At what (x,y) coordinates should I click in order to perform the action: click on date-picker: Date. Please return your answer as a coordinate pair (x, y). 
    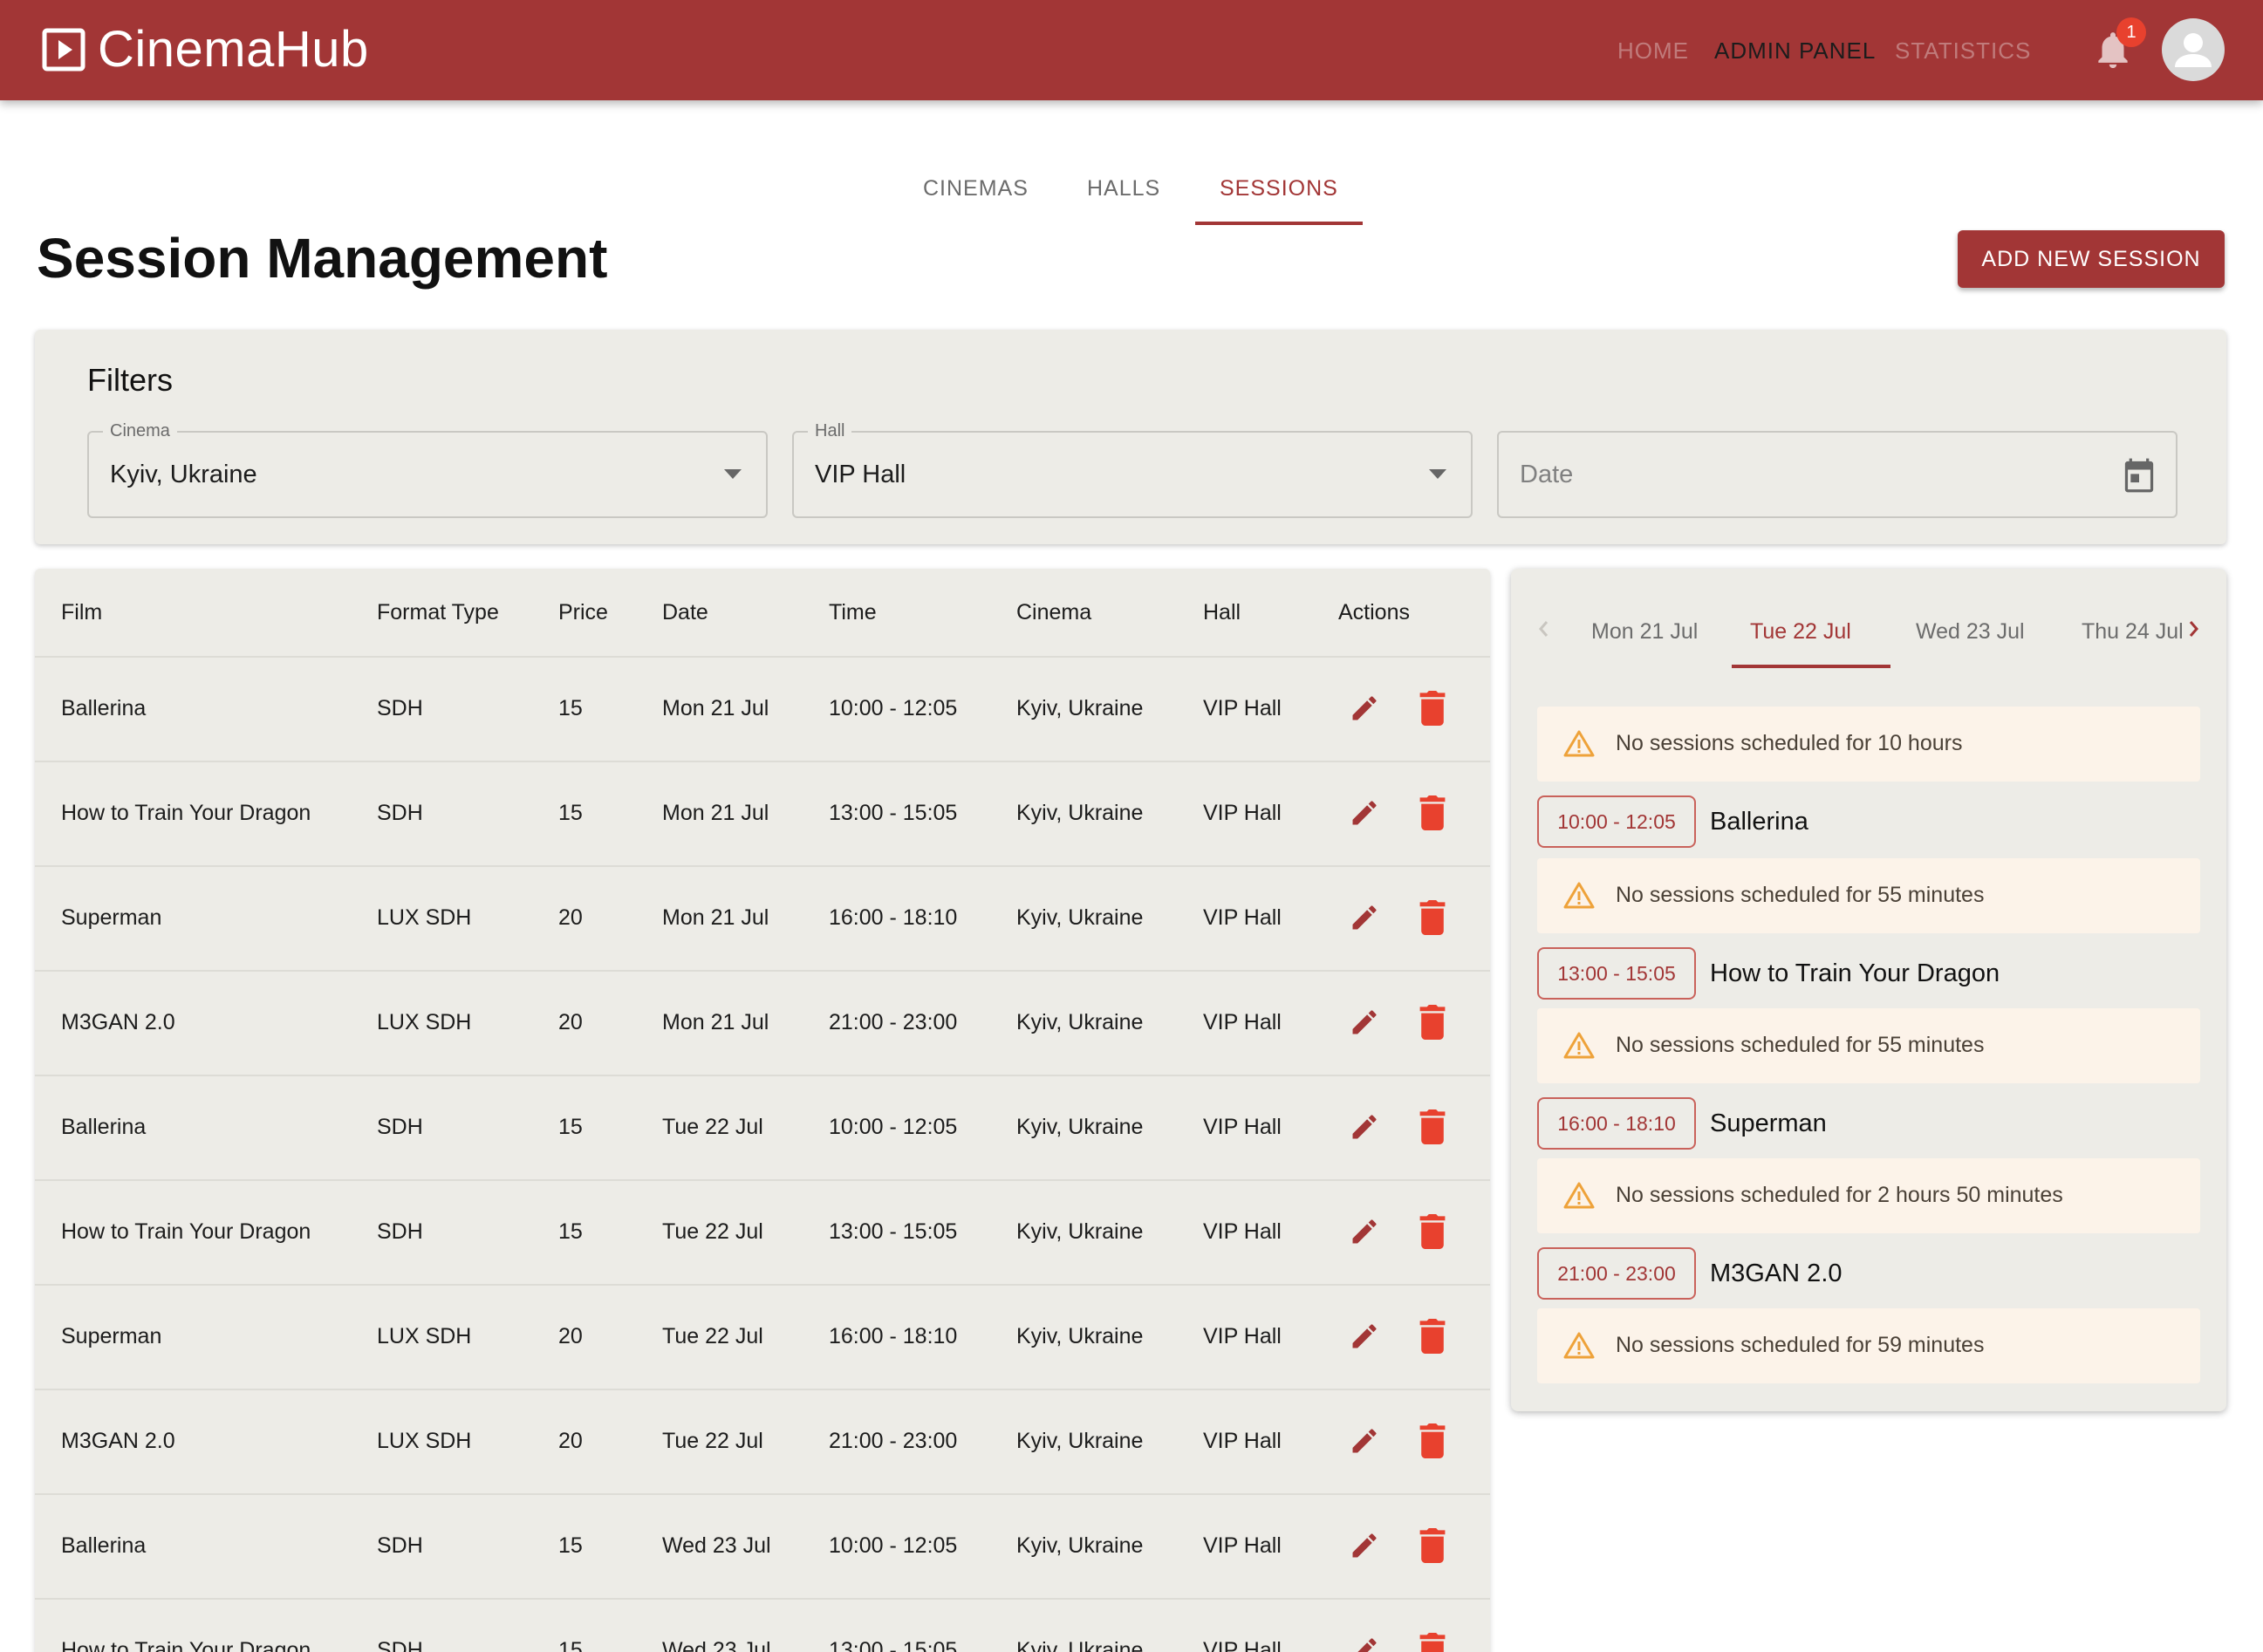
    Looking at the image, I should click on (1837, 474).